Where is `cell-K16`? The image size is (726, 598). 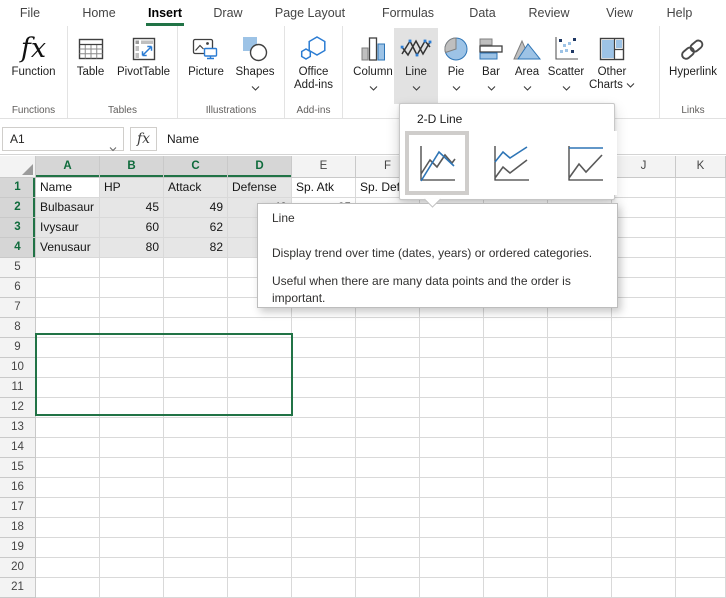 cell-K16 is located at coordinates (701, 488).